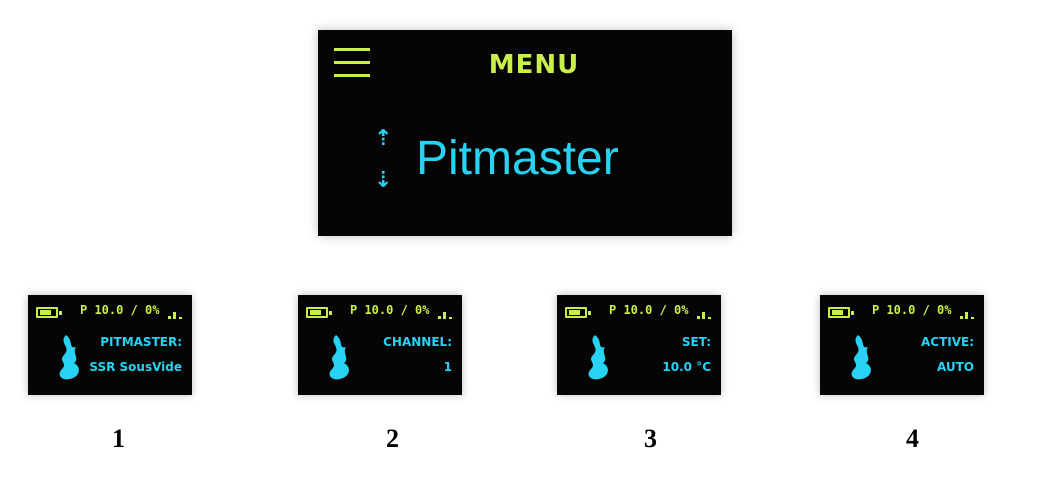 The image size is (1045, 493). Describe the element at coordinates (534, 65) in the screenshot. I see `menu-title: MENU` at that location.